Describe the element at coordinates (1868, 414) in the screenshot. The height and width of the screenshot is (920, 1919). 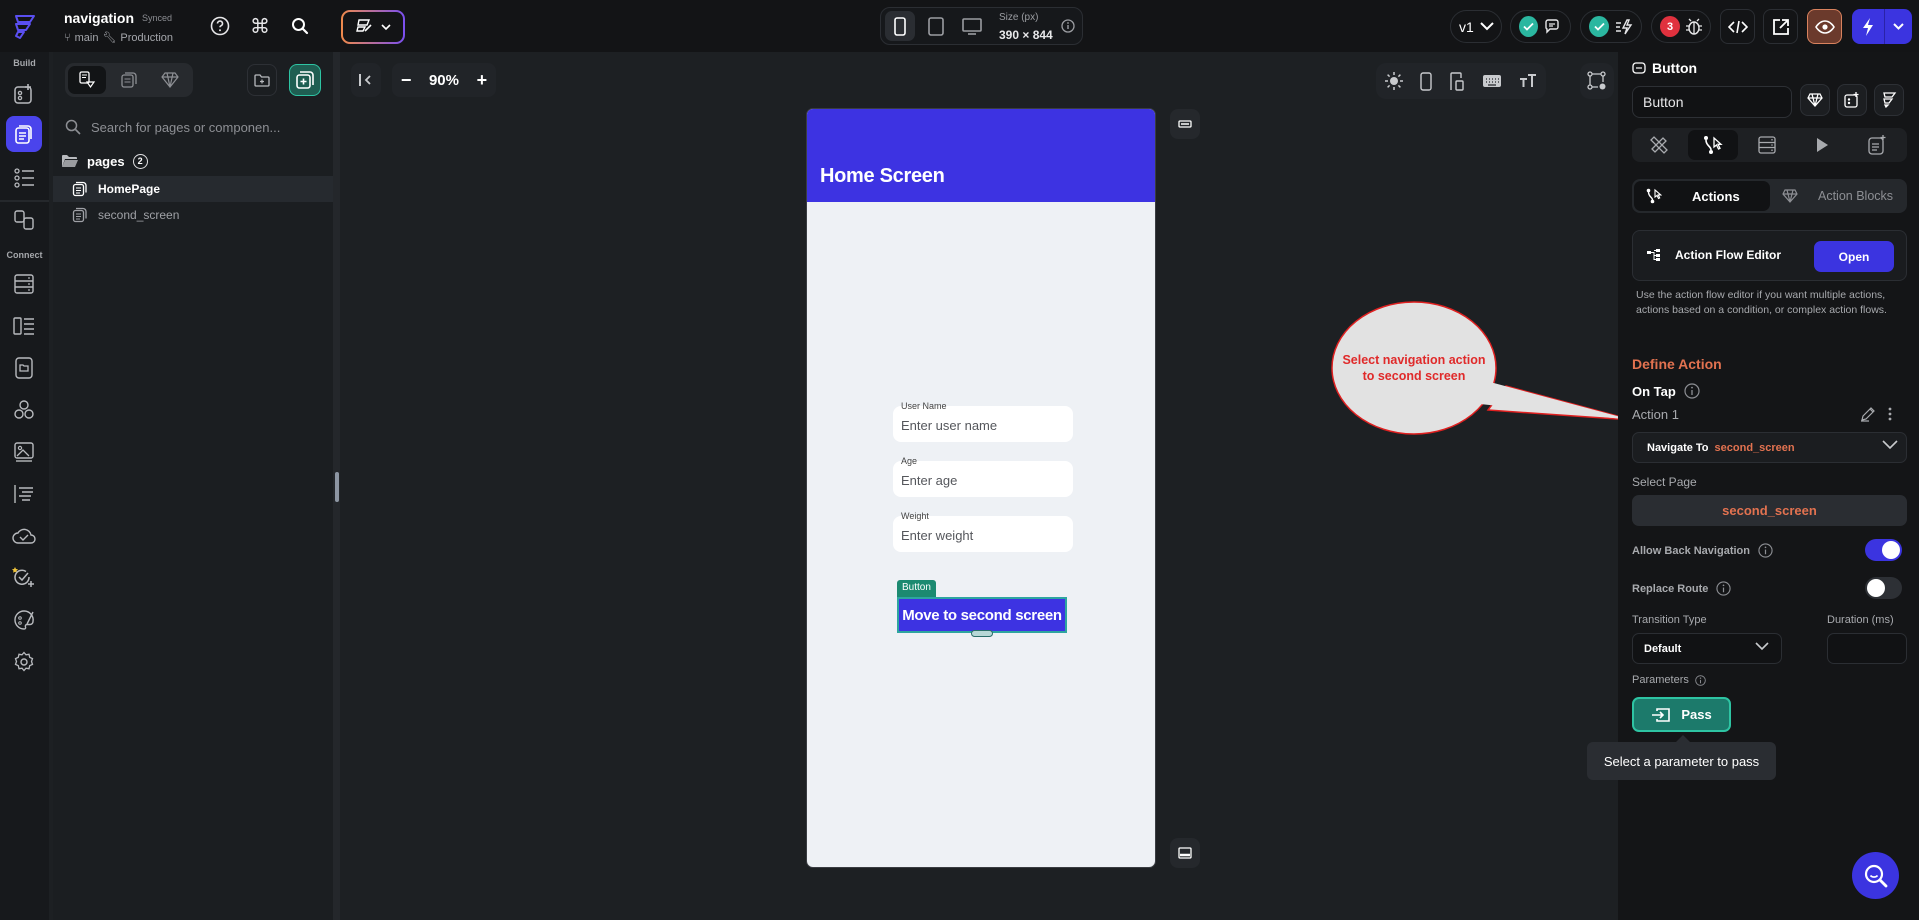
I see `edit-icon` at that location.